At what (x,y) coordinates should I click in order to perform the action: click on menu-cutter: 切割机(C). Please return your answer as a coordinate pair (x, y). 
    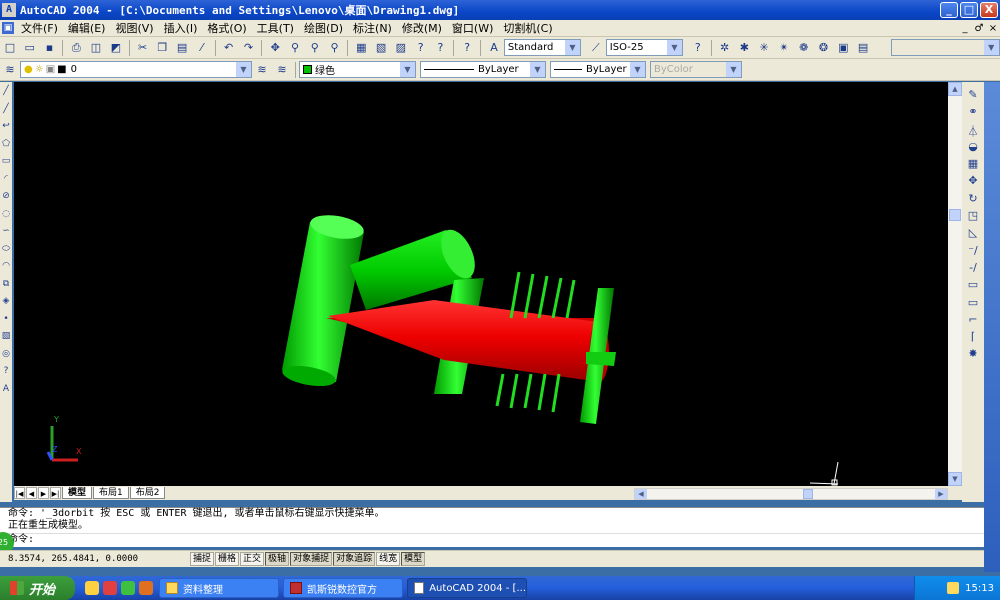
    Looking at the image, I should click on (527, 28).